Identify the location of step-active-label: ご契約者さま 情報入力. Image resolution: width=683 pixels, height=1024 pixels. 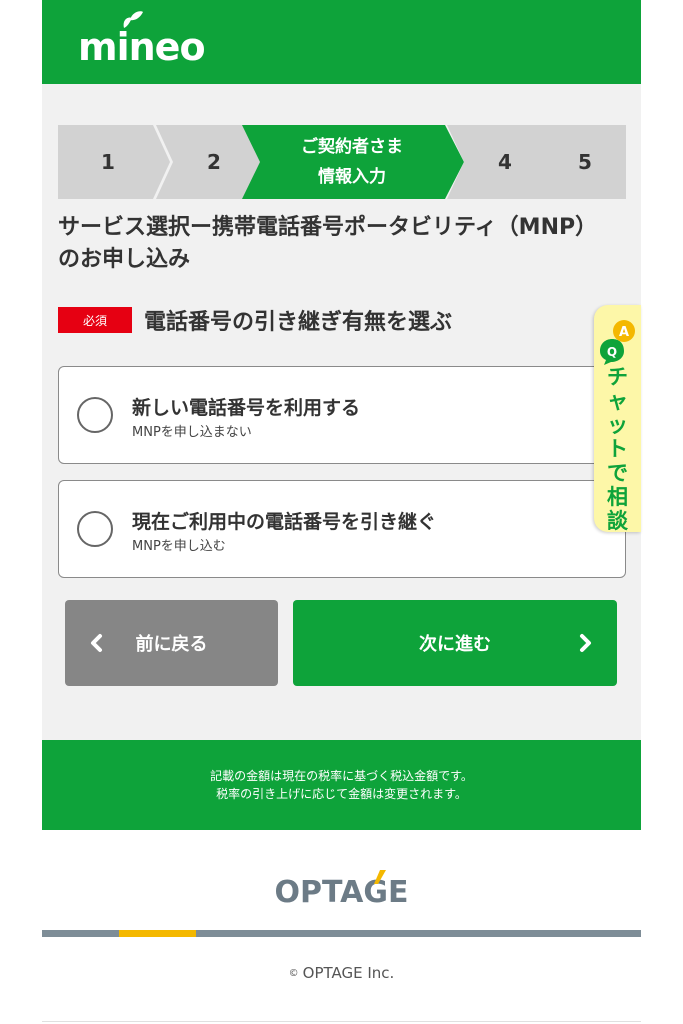
(352, 162).